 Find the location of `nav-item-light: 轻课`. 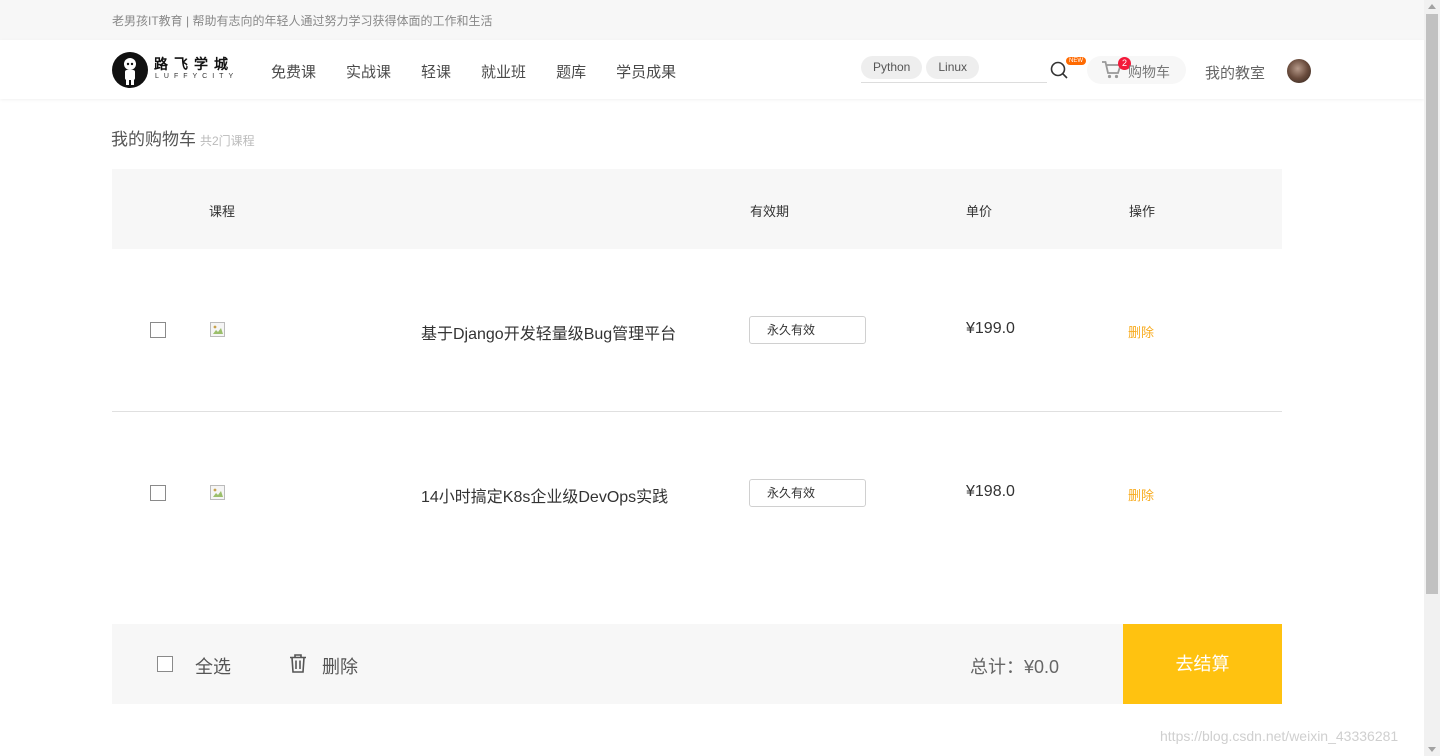

nav-item-light: 轻课 is located at coordinates (436, 71).